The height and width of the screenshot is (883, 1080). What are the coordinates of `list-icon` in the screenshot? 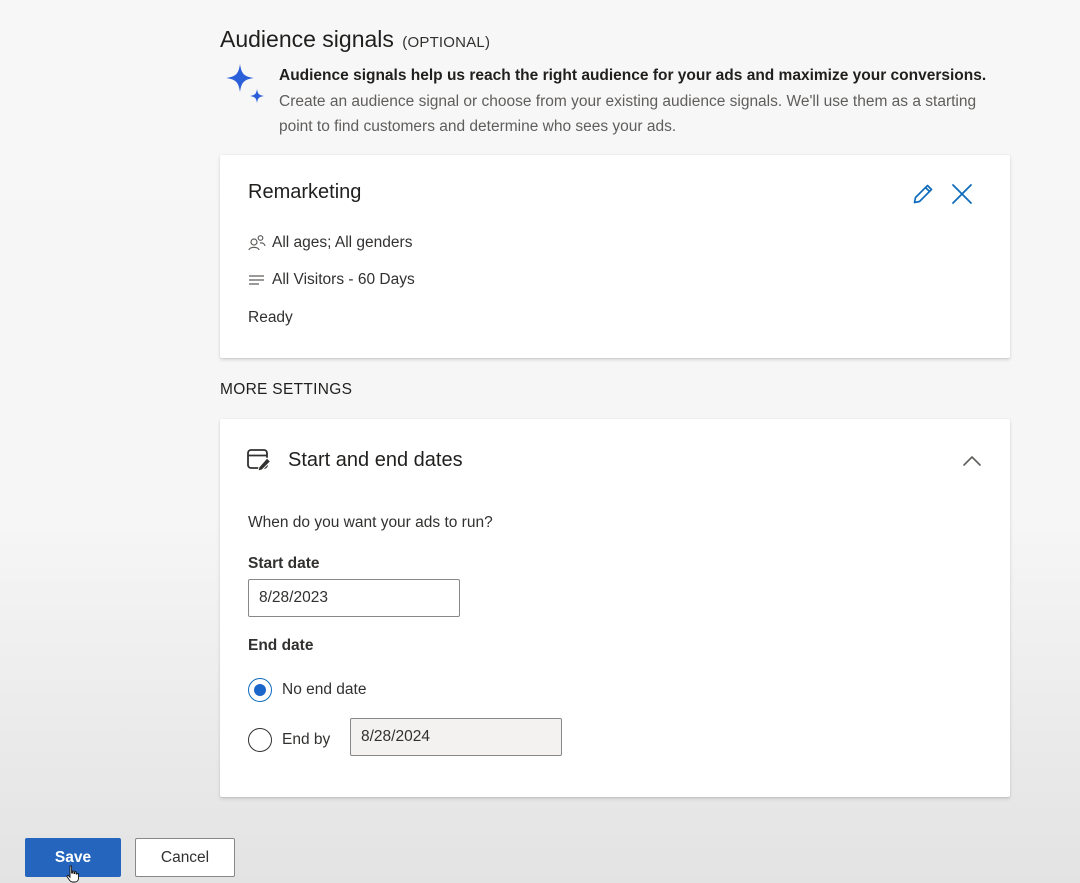 It's located at (256, 280).